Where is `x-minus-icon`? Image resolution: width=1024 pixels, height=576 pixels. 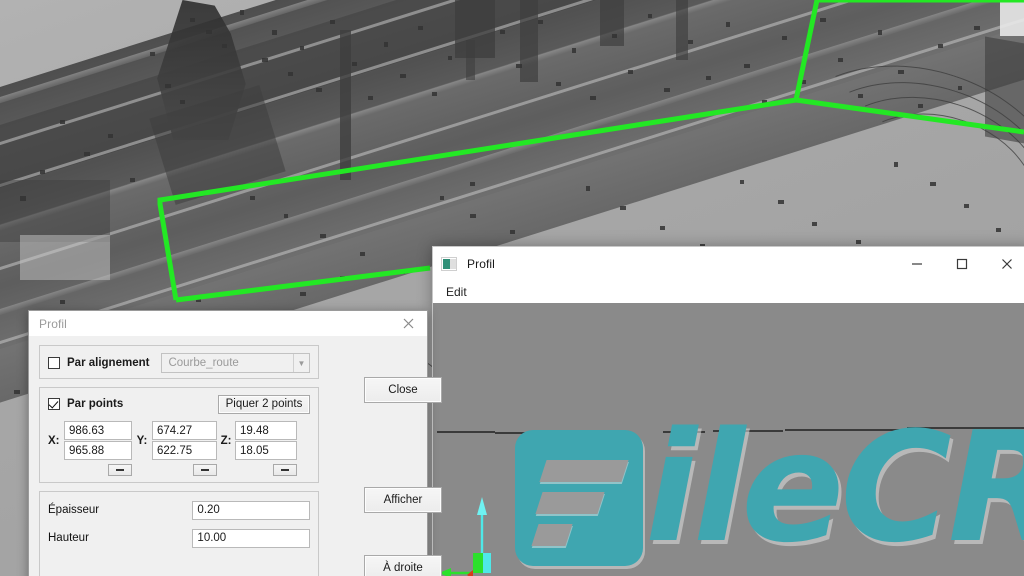
x-minus-icon is located at coordinates (120, 470).